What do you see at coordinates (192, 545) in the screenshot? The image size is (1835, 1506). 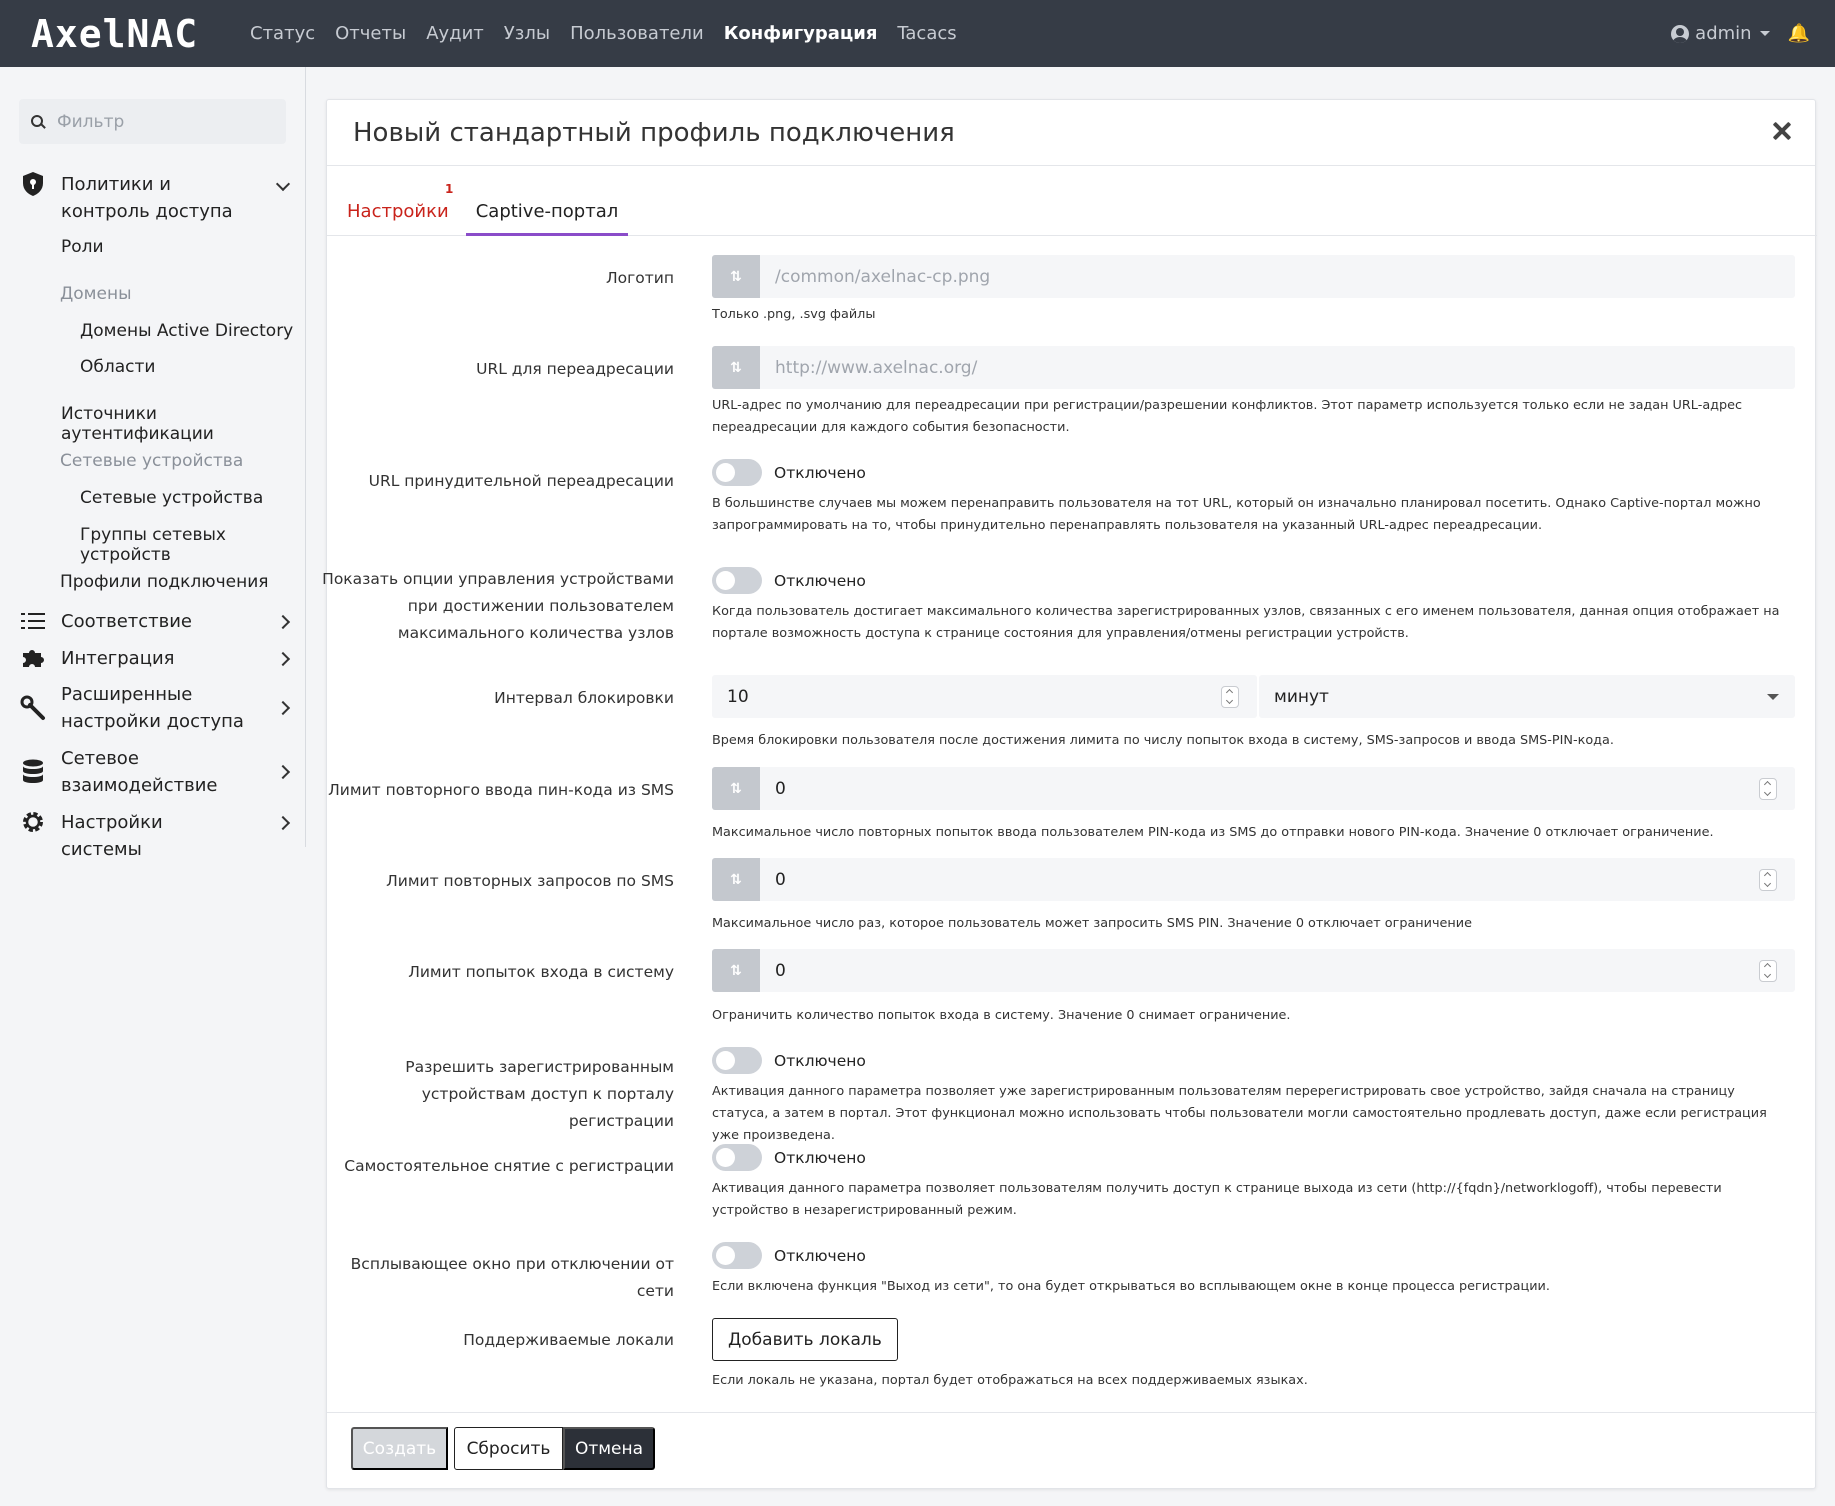 I see `sidebar-item-network-device-groups: Группы сетевых устройств` at bounding box center [192, 545].